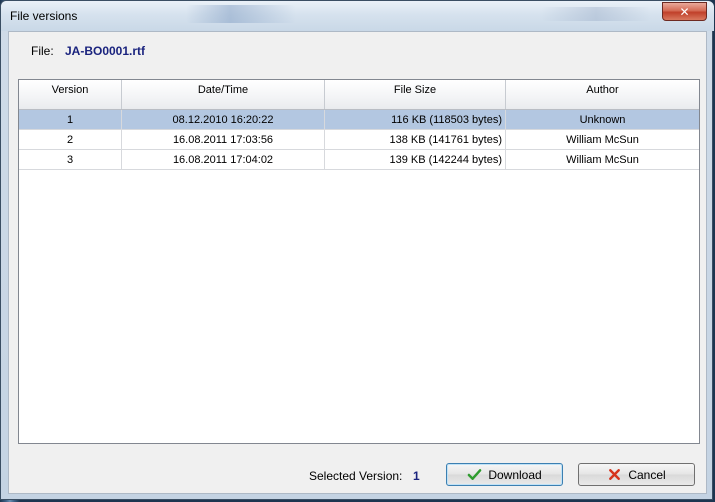 The height and width of the screenshot is (502, 715). Describe the element at coordinates (474, 474) in the screenshot. I see `check-icon` at that location.